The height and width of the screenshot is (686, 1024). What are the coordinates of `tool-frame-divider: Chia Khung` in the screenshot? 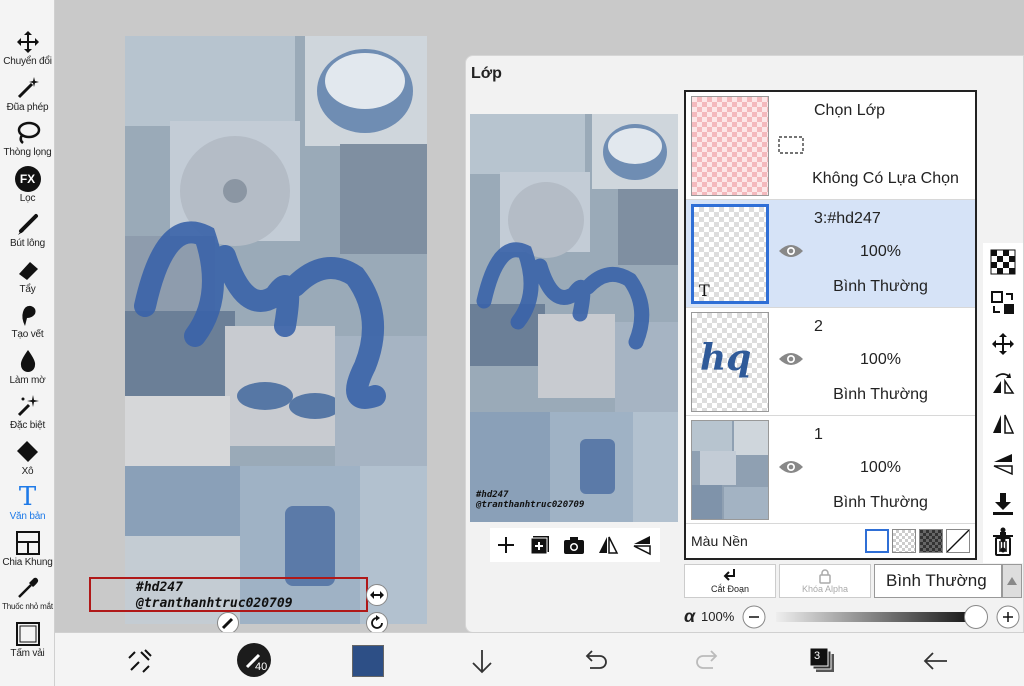 It's located at (27, 548).